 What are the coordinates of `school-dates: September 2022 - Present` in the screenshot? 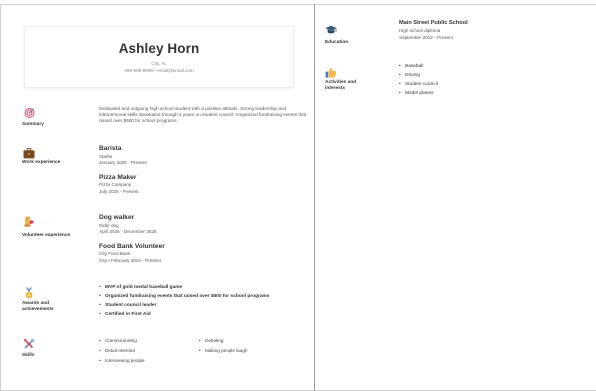 It's located at (426, 37).